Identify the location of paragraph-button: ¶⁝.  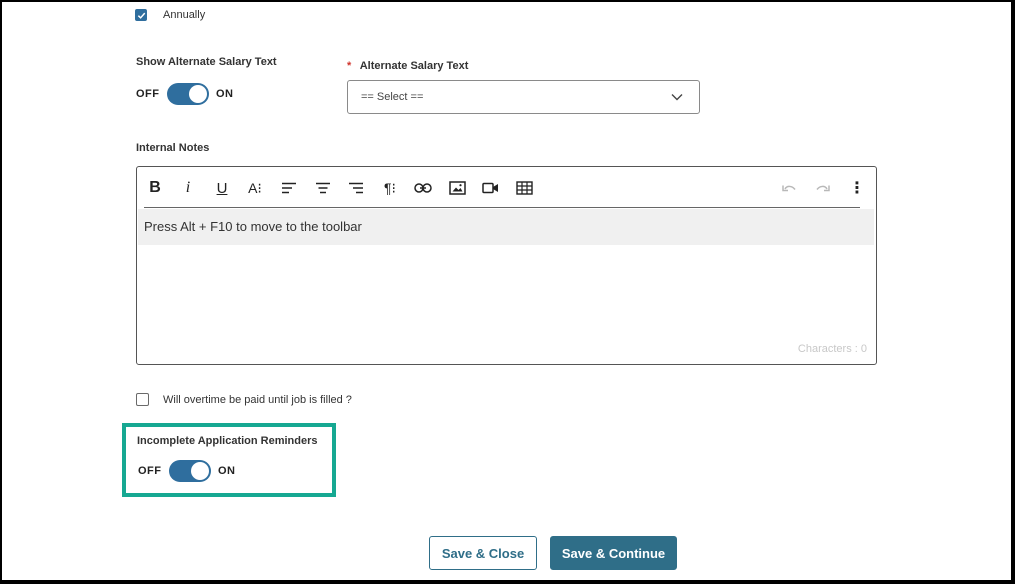
(390, 188).